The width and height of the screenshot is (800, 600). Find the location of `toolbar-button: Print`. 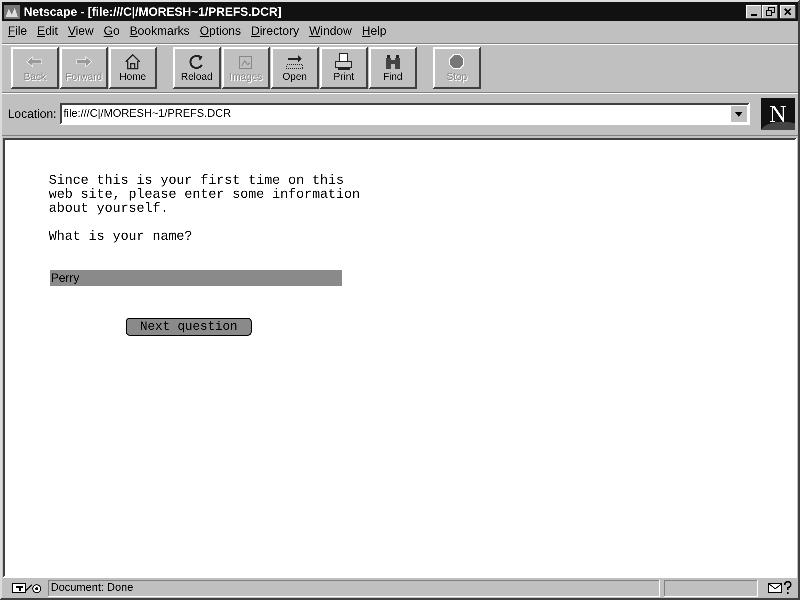

toolbar-button: Print is located at coordinates (344, 68).